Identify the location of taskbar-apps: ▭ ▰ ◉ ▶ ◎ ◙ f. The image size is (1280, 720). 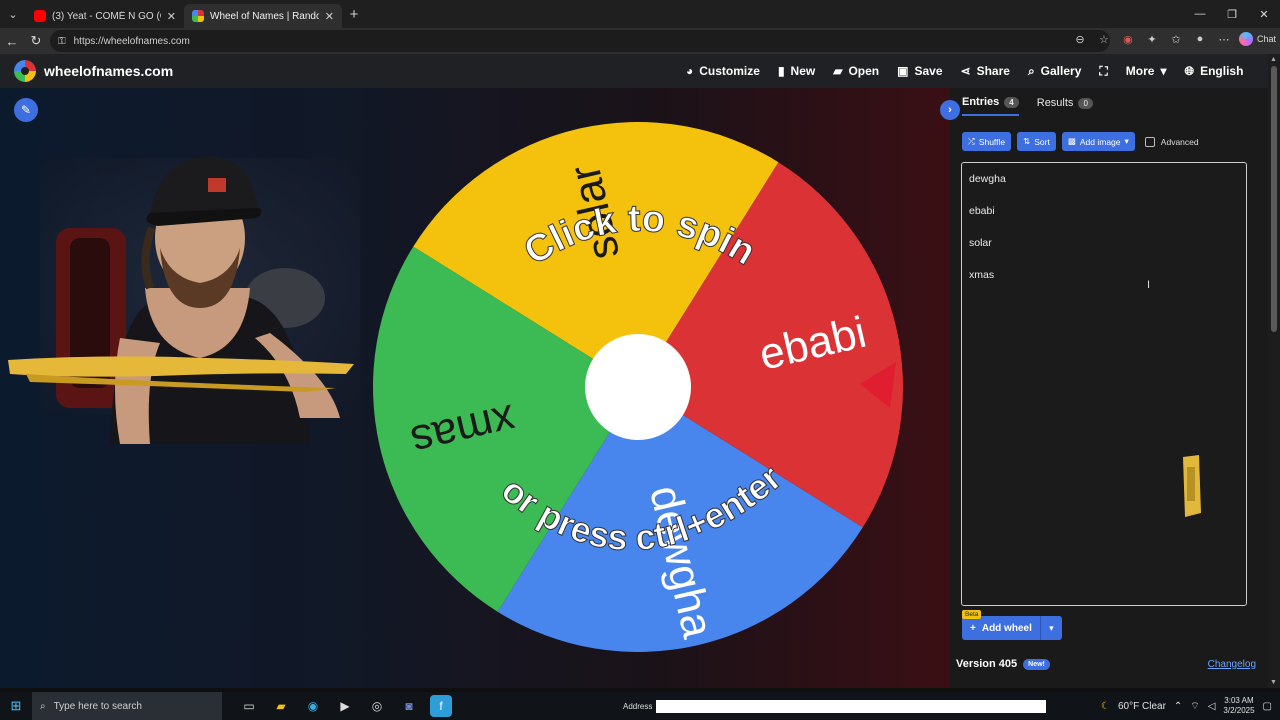
(345, 706).